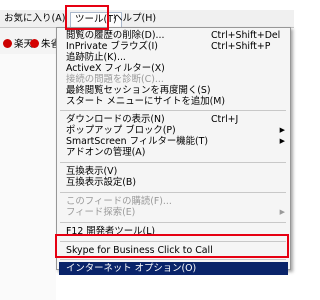 Image resolution: width=320 pixels, height=300 pixels. I want to click on menu-item-delete-history: 閲覧の履歴の削除(D)... Ctrl+Shift+Del, so click(173, 35).